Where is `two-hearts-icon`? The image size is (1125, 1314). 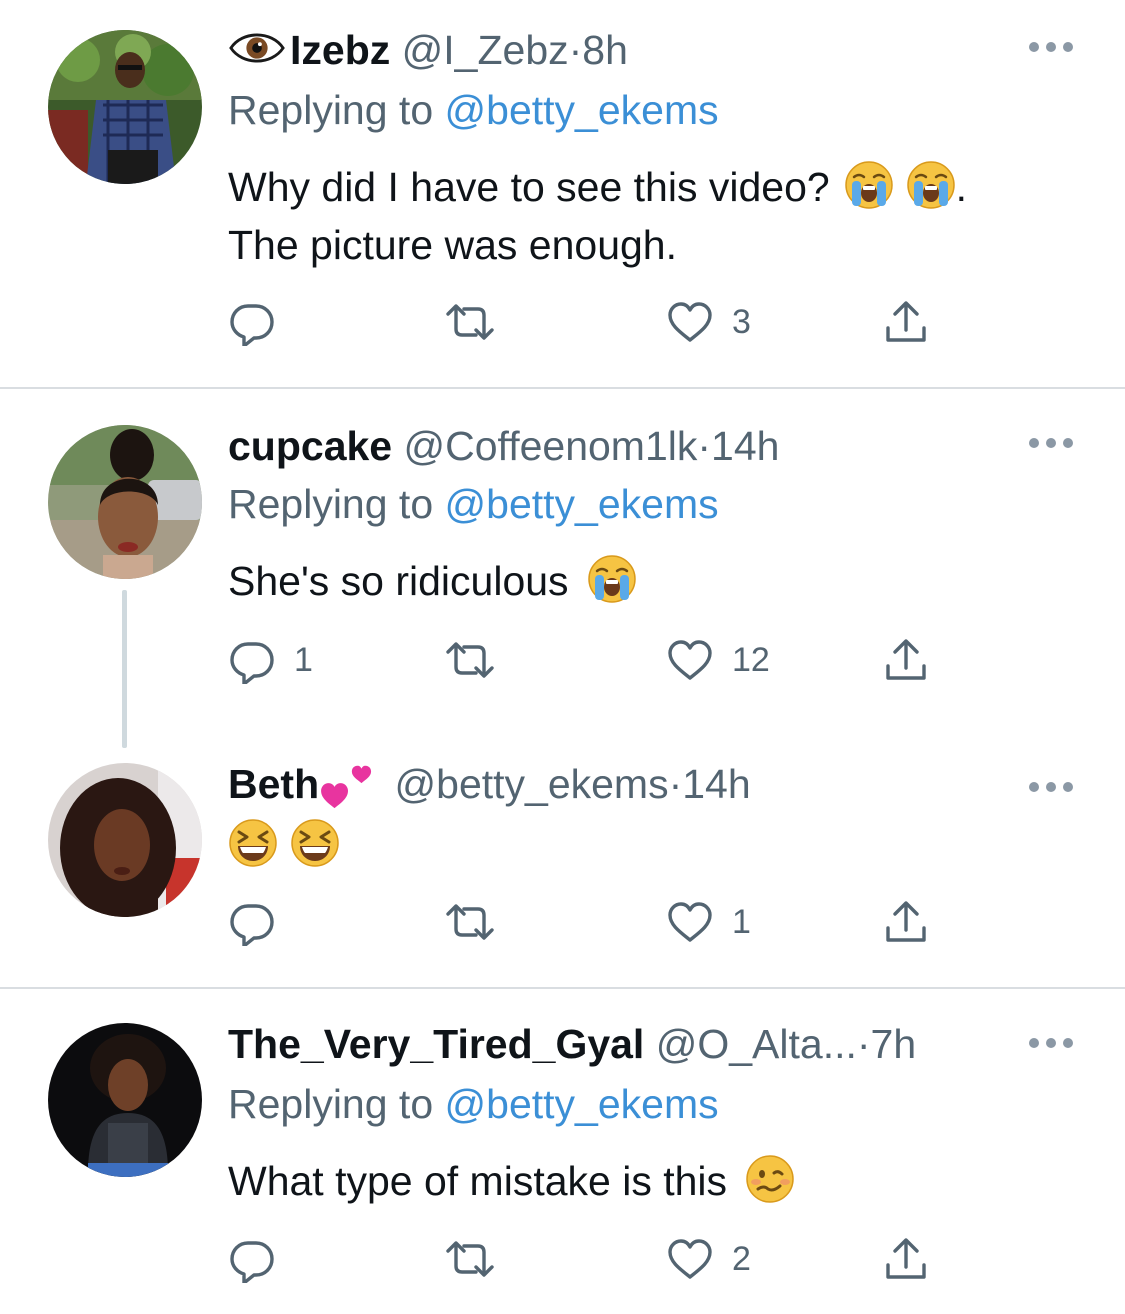 two-hearts-icon is located at coordinates (348, 785).